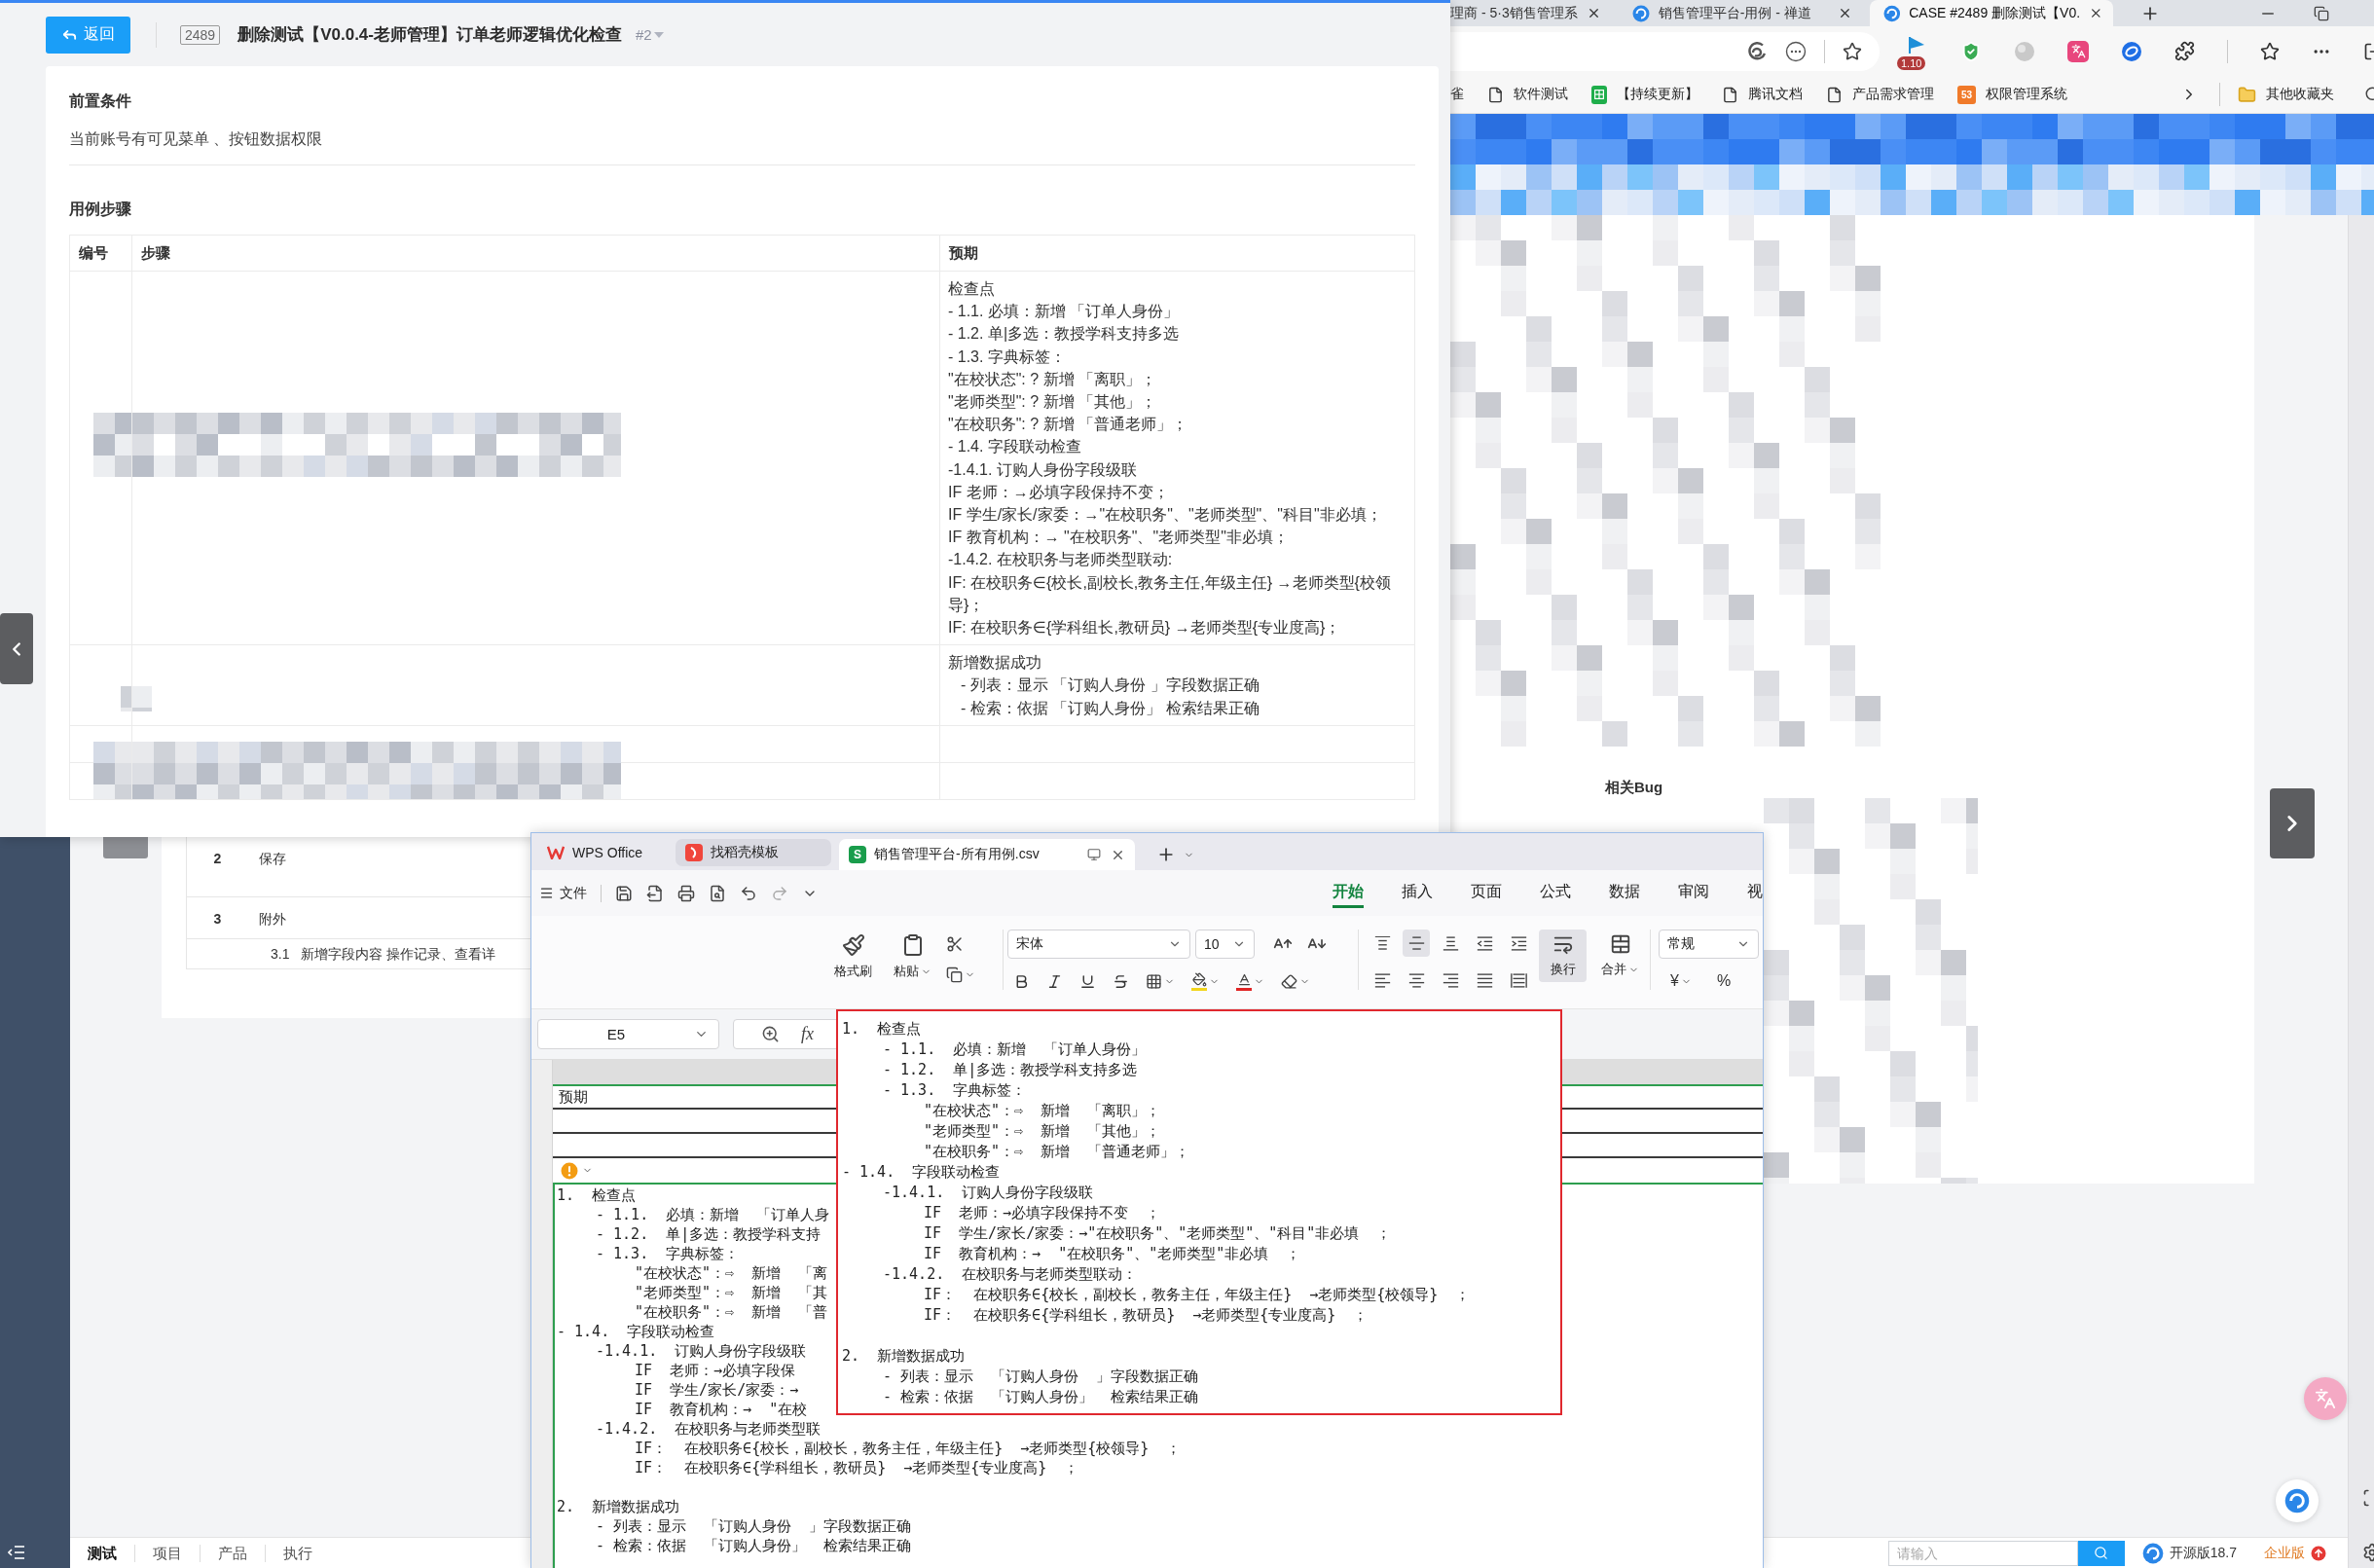  Describe the element at coordinates (731, 1273) in the screenshot. I see `cell-text-line: "在校状态"：⇨ 新增 「离` at that location.